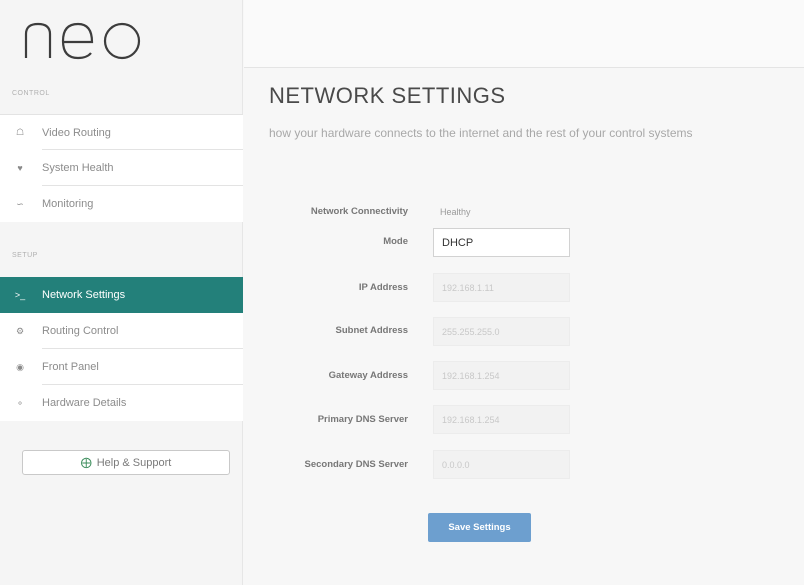  Describe the element at coordinates (80, 331) in the screenshot. I see `sidebar-item-label: Routing Control` at that location.